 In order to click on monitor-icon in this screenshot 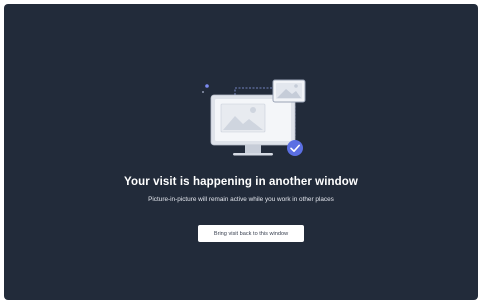, I will do `click(253, 125)`.